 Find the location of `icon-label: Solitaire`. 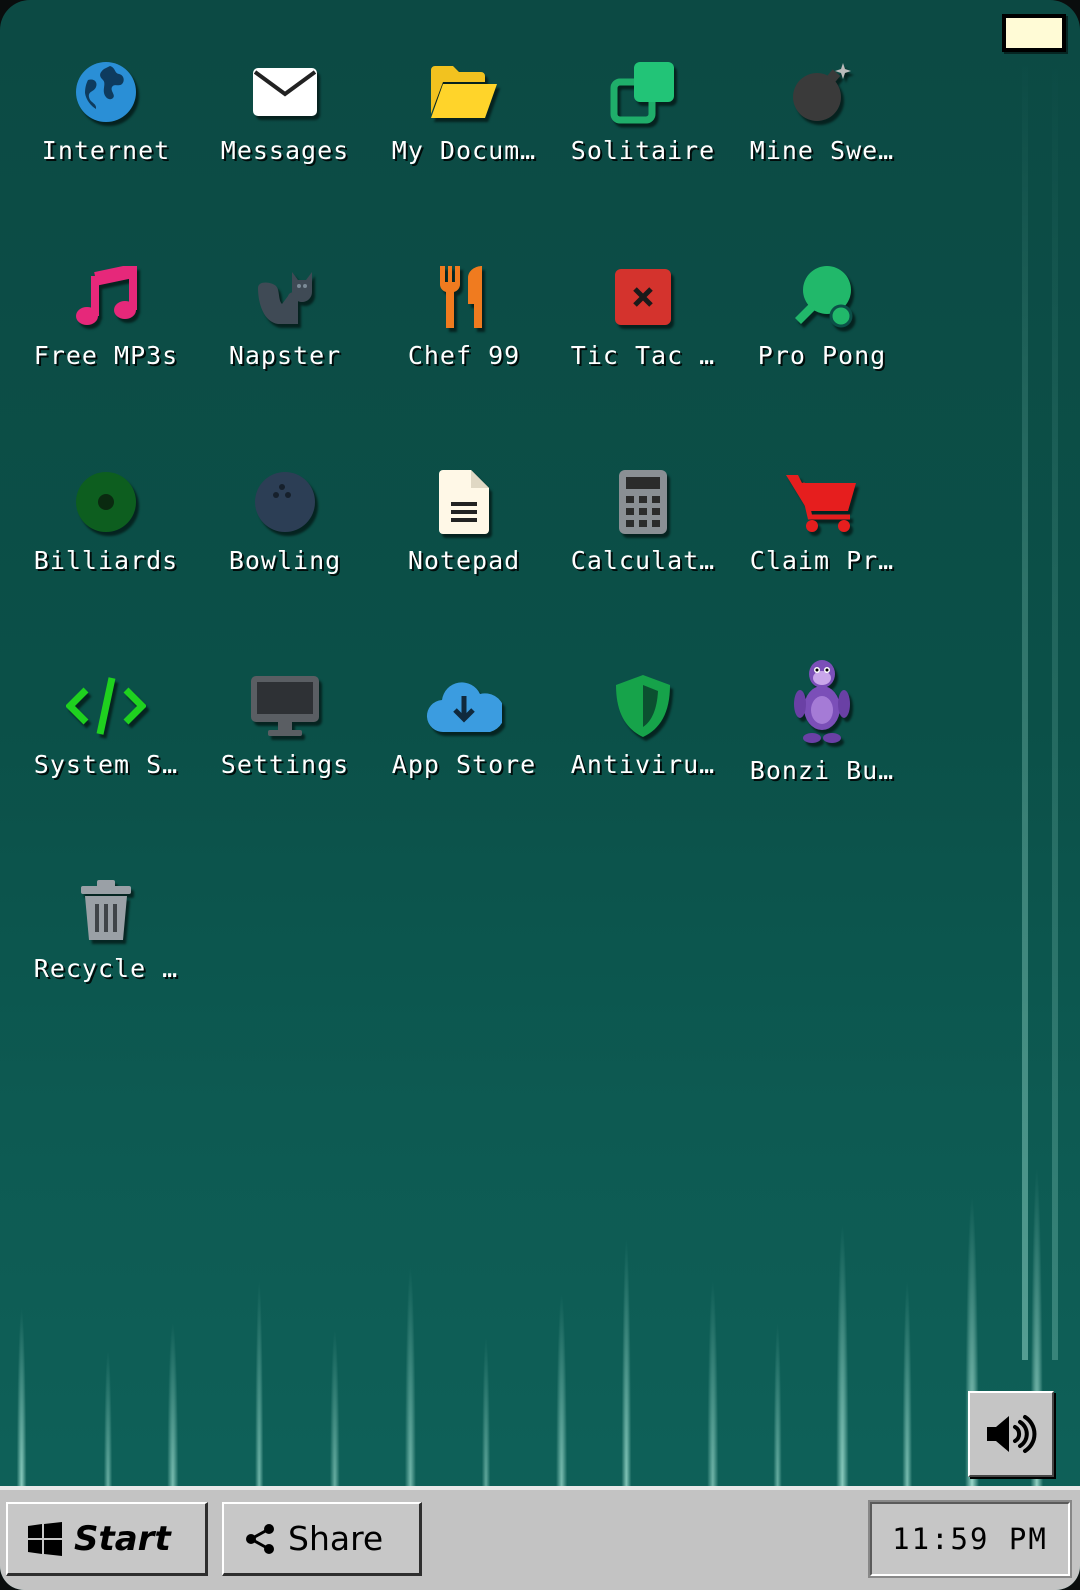

icon-label: Solitaire is located at coordinates (643, 150).